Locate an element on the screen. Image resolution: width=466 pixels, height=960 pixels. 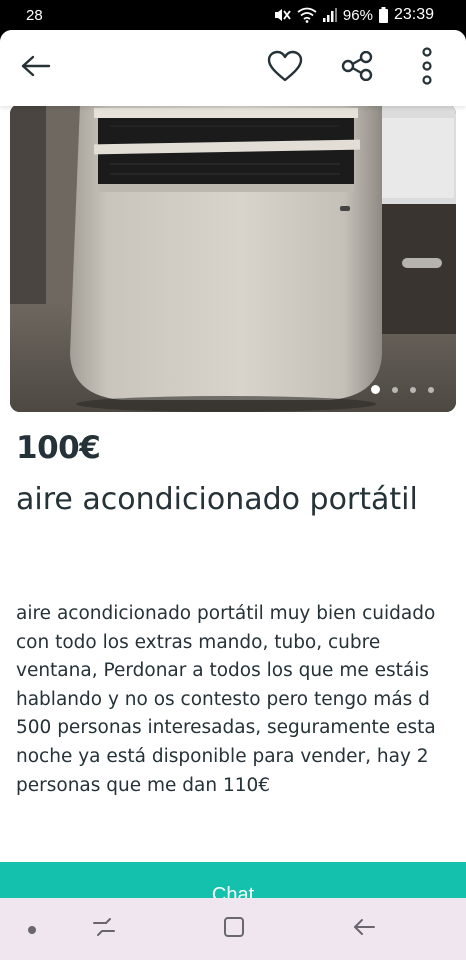
back-icon is located at coordinates (364, 929).